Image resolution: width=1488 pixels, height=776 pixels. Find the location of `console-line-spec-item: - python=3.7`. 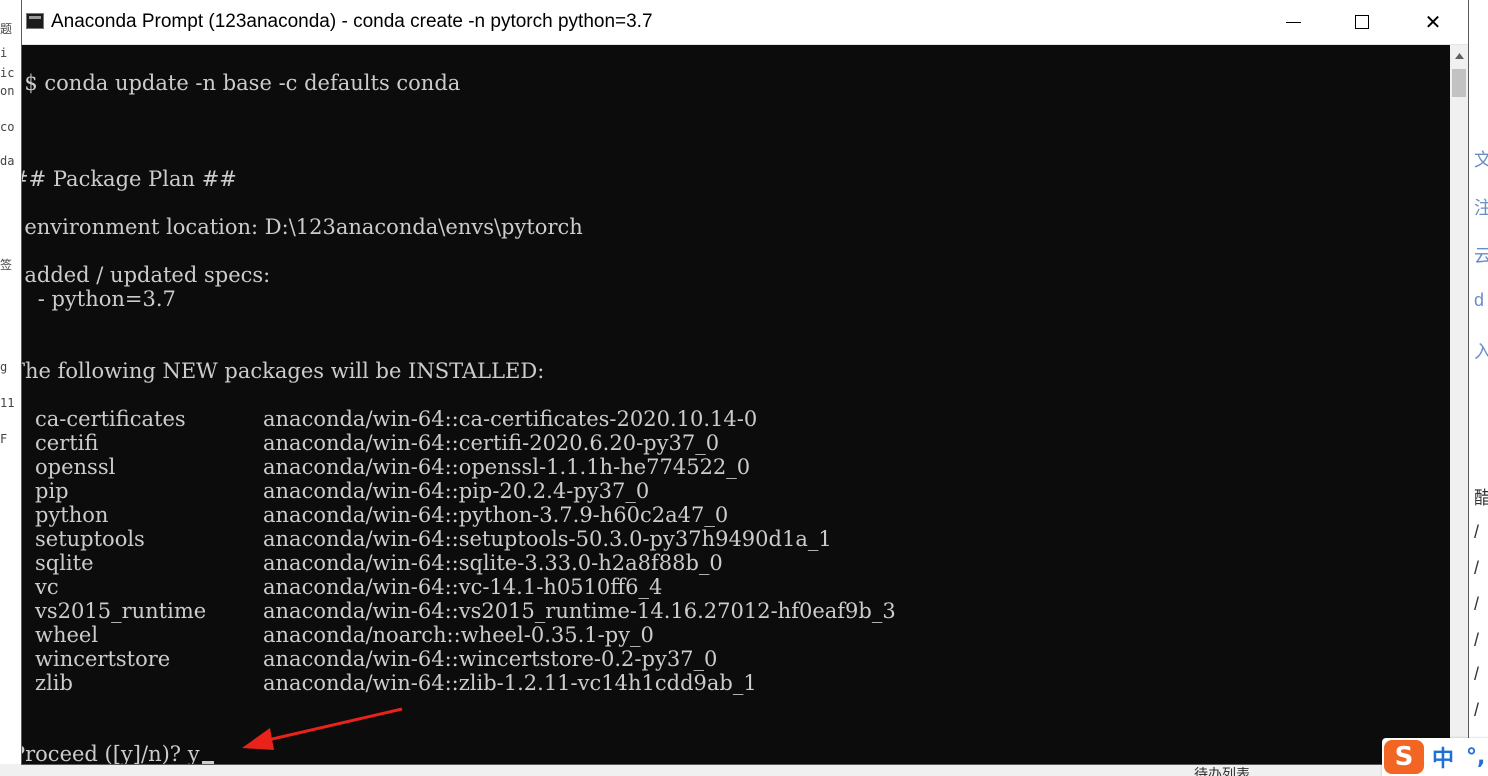

console-line-spec-item: - python=3.7 is located at coordinates (99, 299).